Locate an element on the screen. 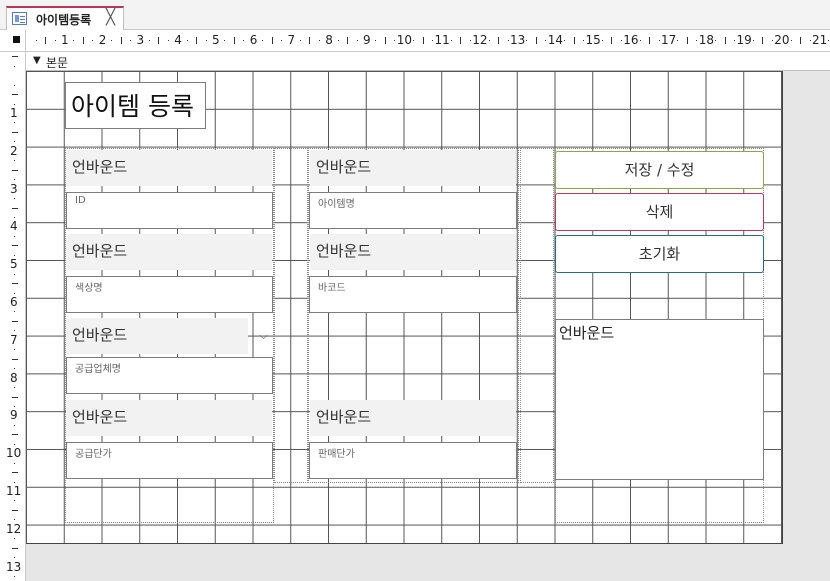  ruler-corner-select-form is located at coordinates (13, 41).